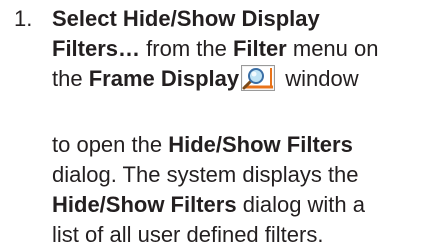 Image resolution: width=430 pixels, height=250 pixels. I want to click on body-text: list of all user defined filters., so click(188, 234).